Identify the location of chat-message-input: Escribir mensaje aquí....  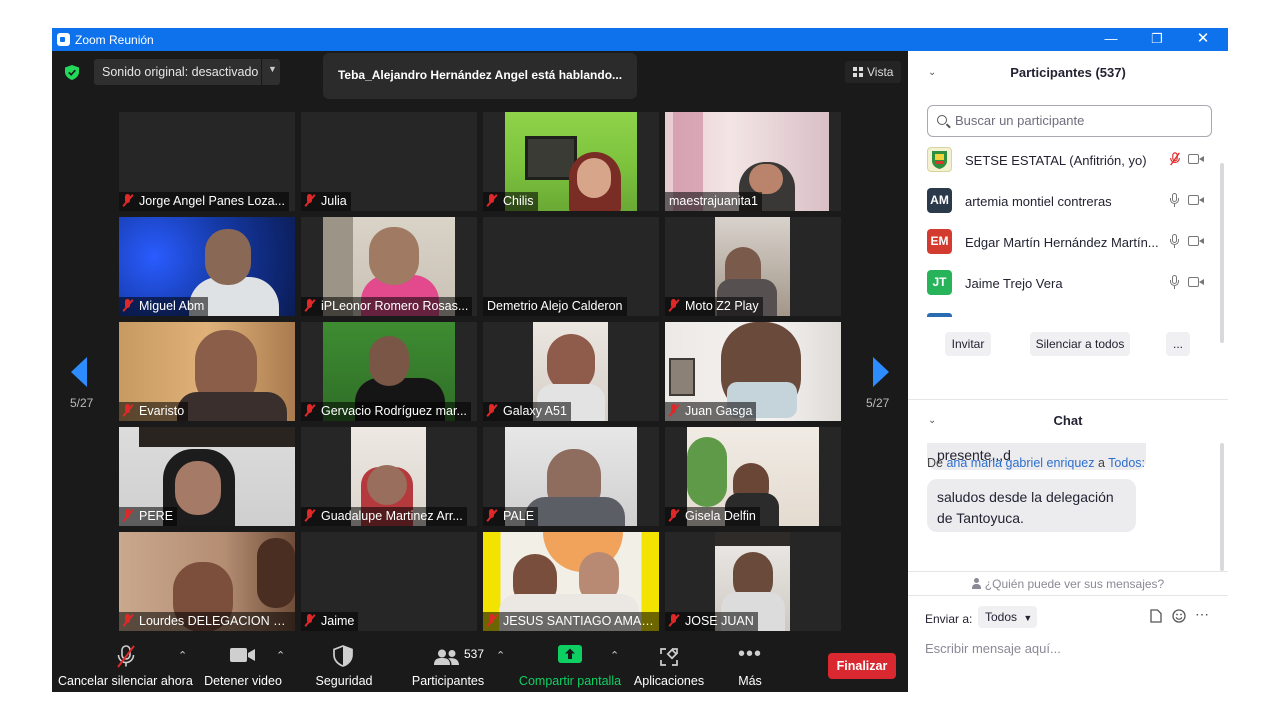
(993, 648).